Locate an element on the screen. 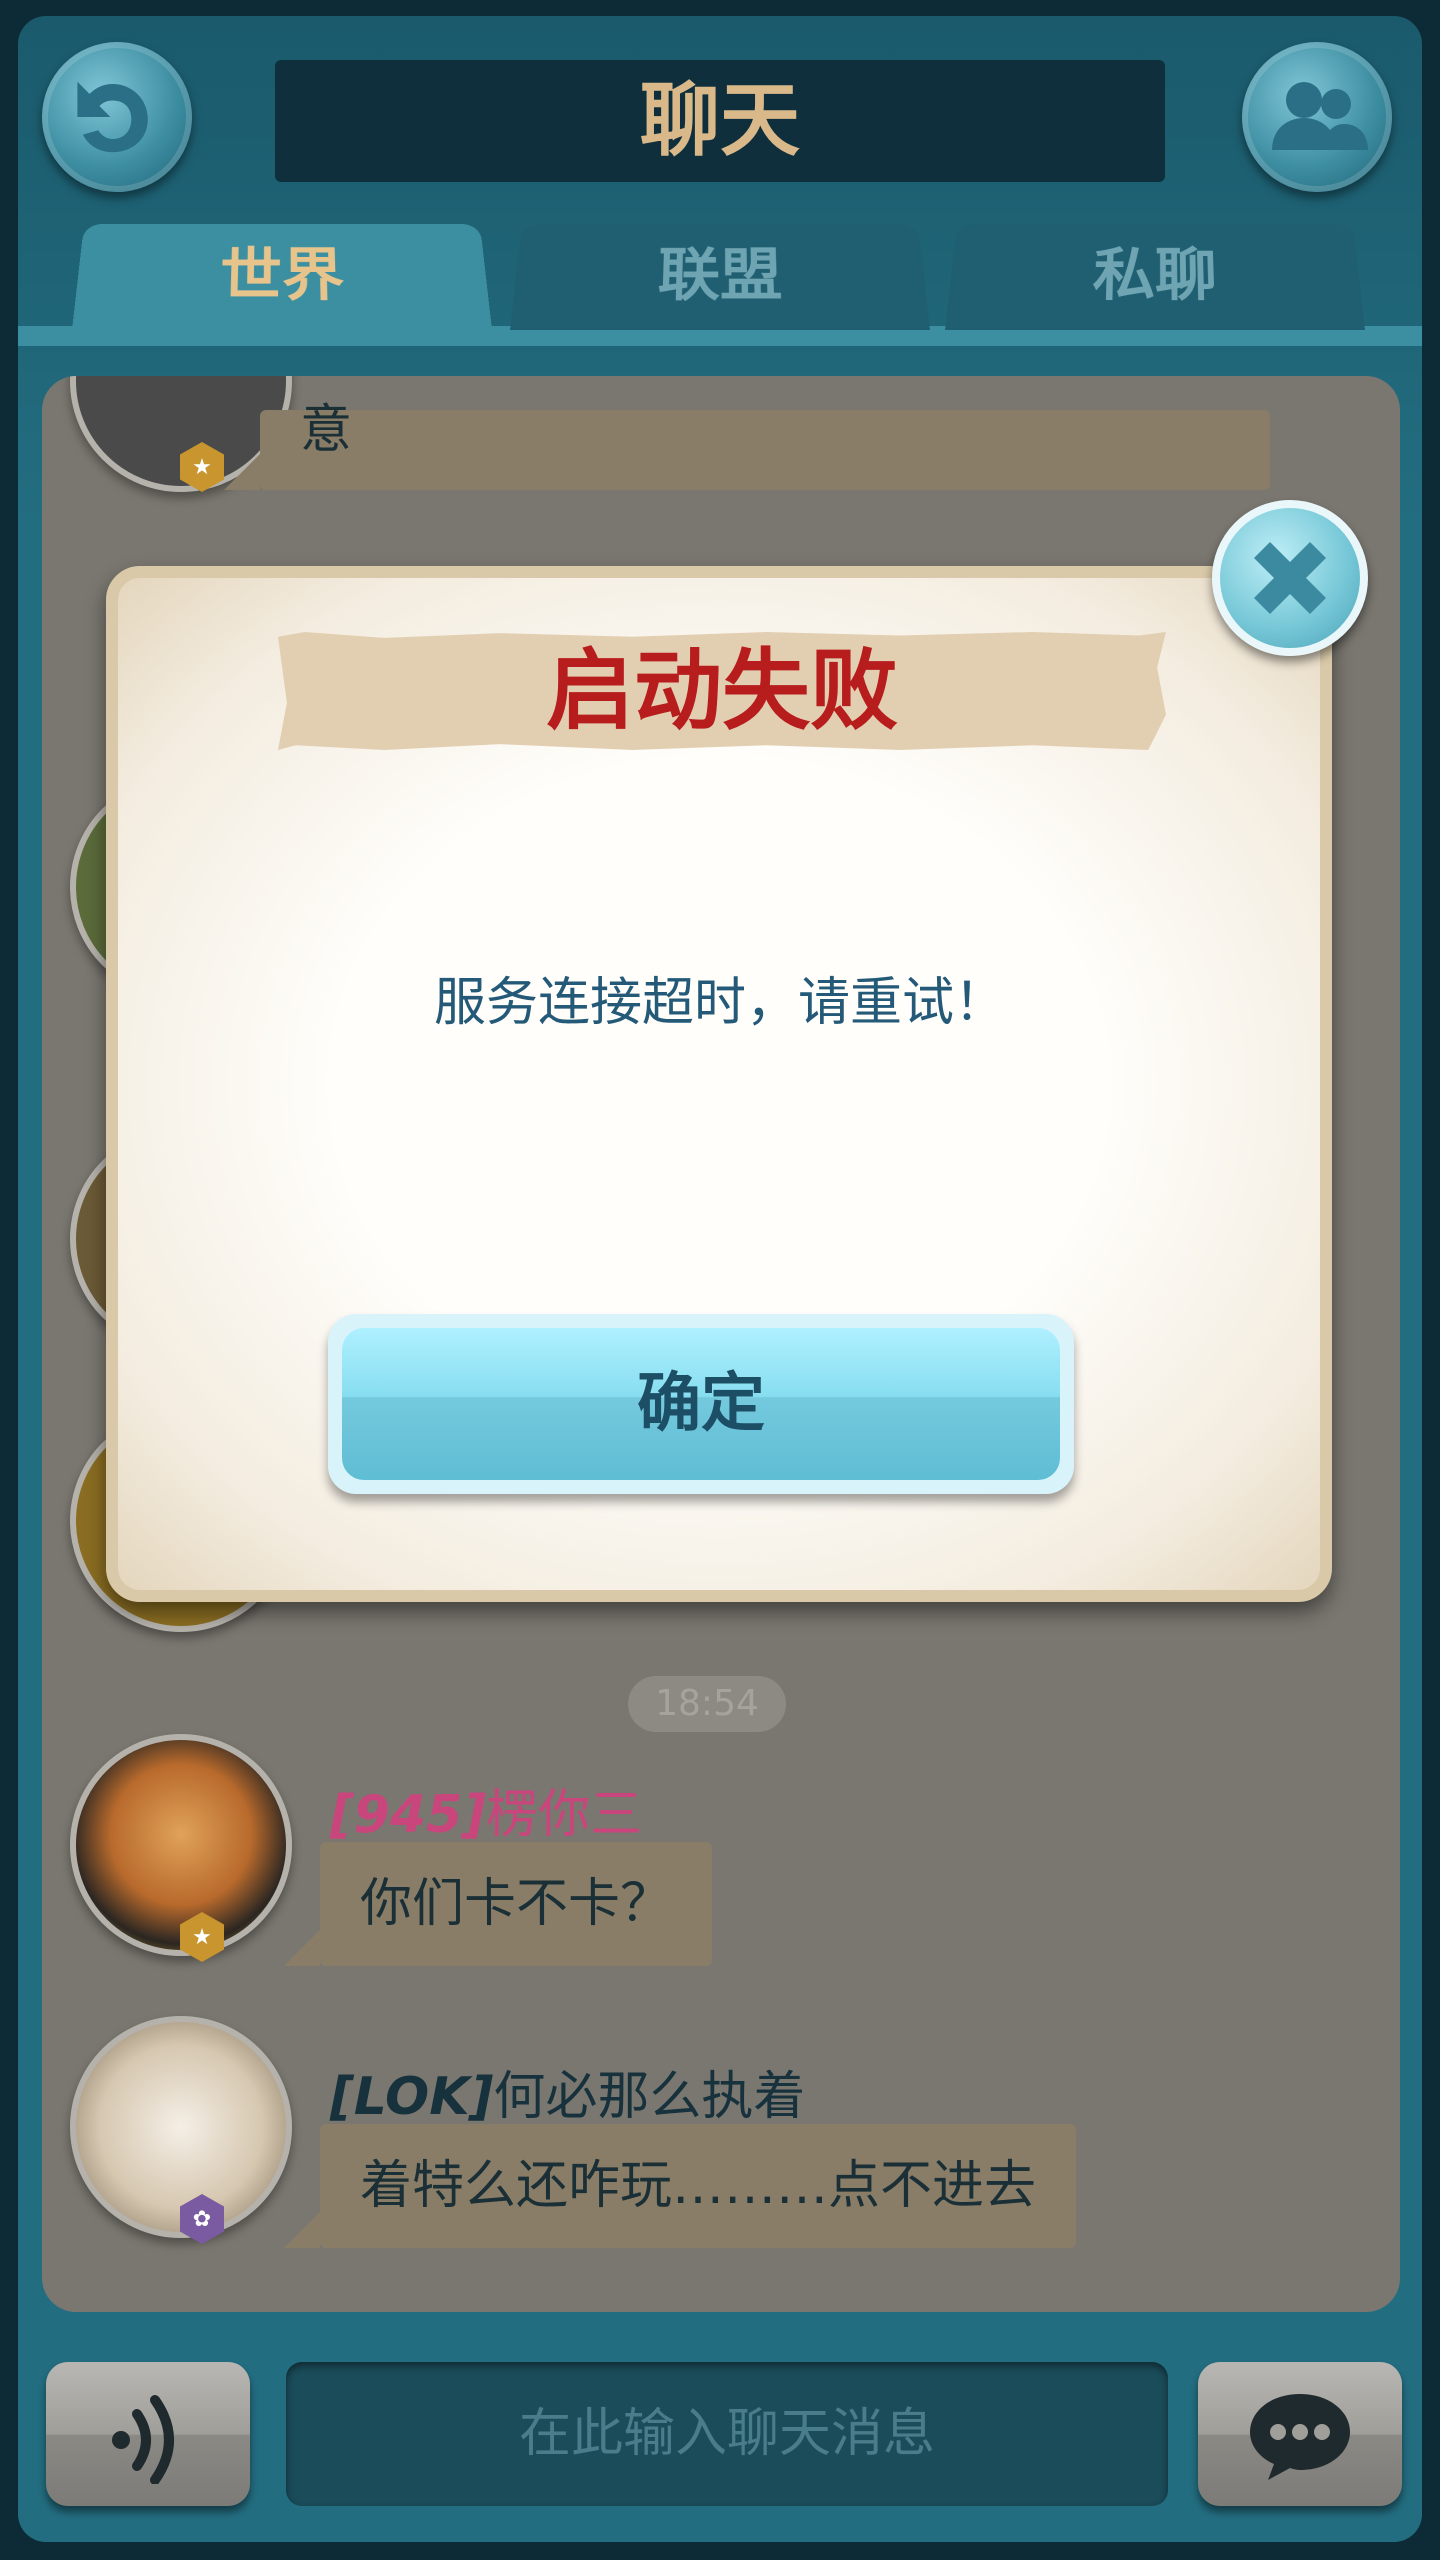  alliance-tag: [LOK] is located at coordinates (412, 2097).